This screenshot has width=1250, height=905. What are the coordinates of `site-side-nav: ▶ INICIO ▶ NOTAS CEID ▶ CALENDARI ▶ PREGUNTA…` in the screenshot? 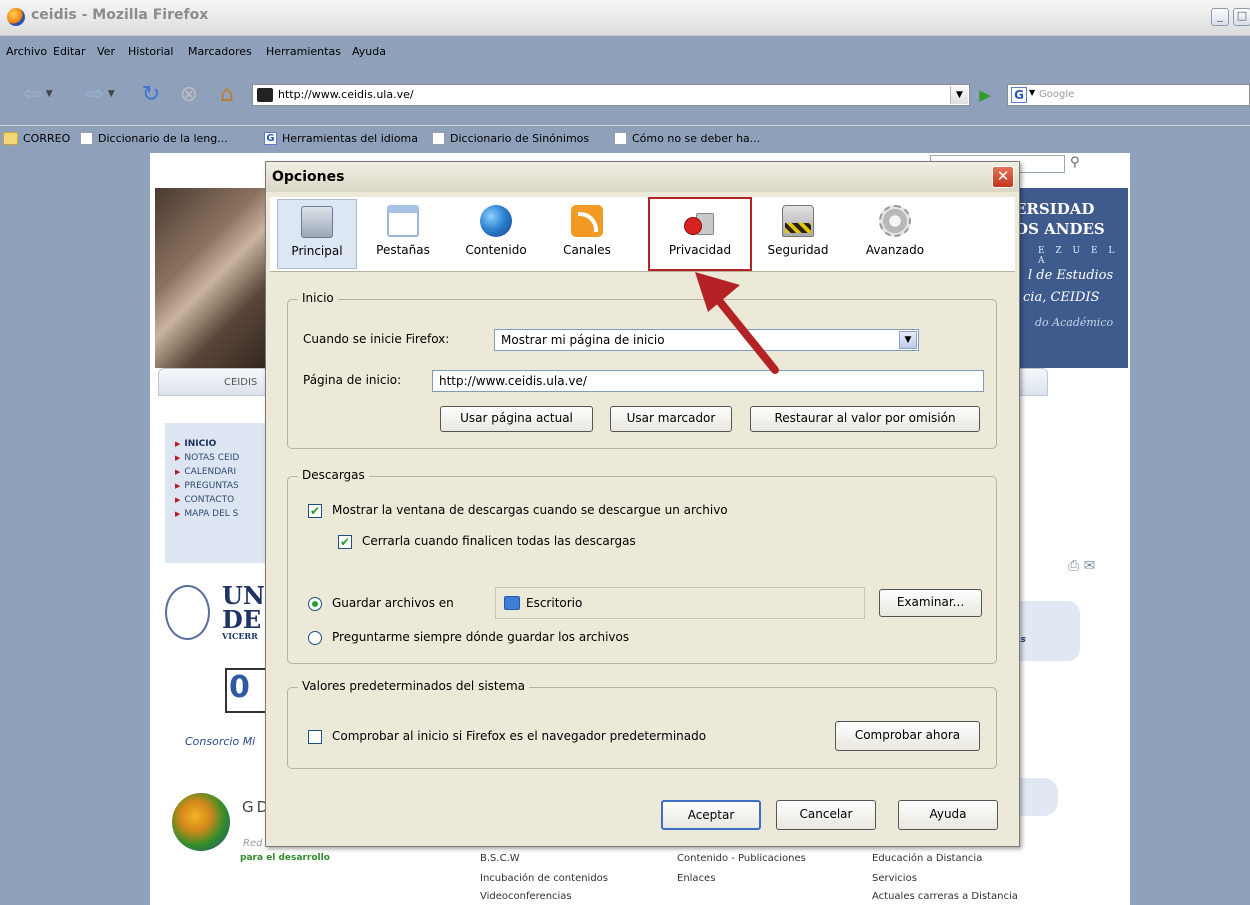 It's located at (220, 493).